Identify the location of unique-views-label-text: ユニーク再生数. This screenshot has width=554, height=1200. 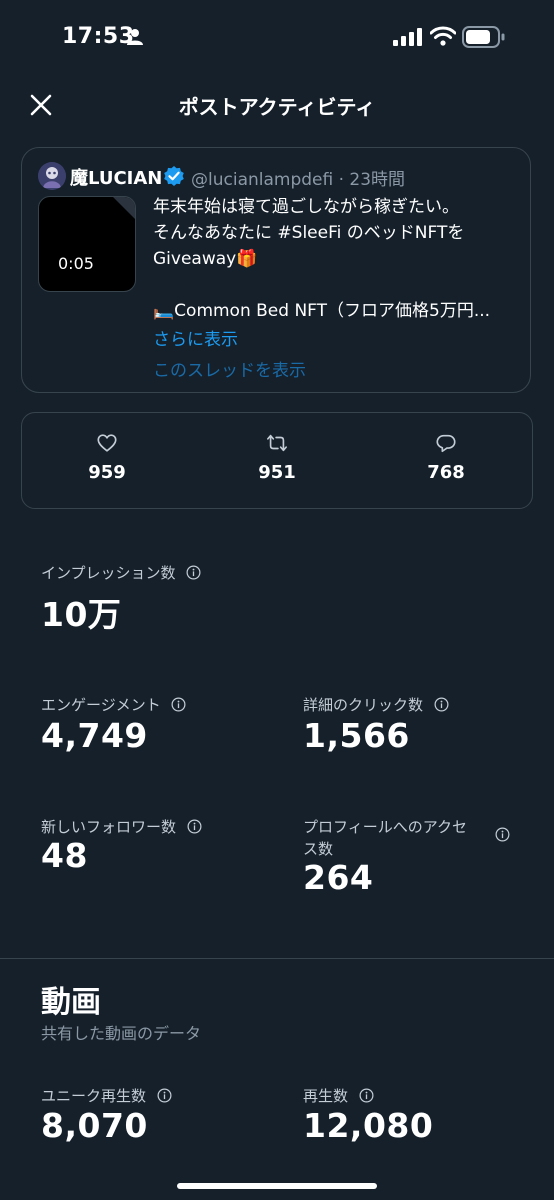
(94, 1096).